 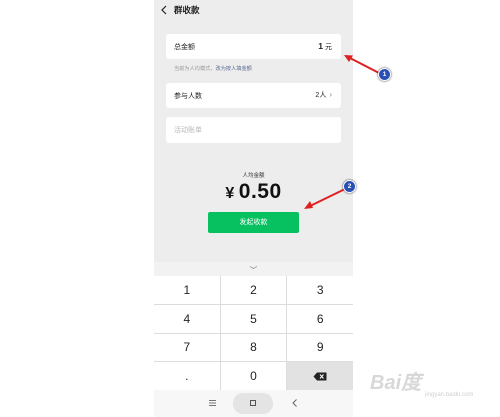 I want to click on key-decimal: ., so click(x=187, y=376).